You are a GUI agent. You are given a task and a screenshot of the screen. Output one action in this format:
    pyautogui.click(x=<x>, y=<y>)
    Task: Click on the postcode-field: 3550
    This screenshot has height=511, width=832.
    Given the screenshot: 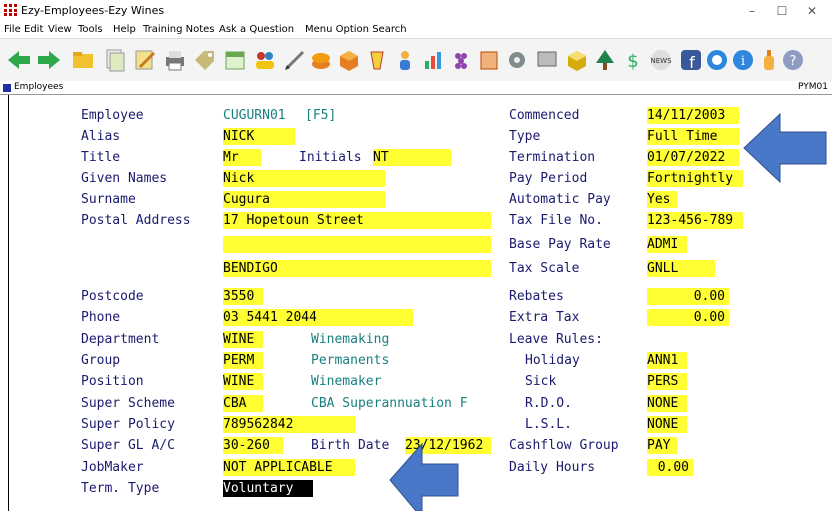 What is the action you would take?
    pyautogui.click(x=243, y=296)
    